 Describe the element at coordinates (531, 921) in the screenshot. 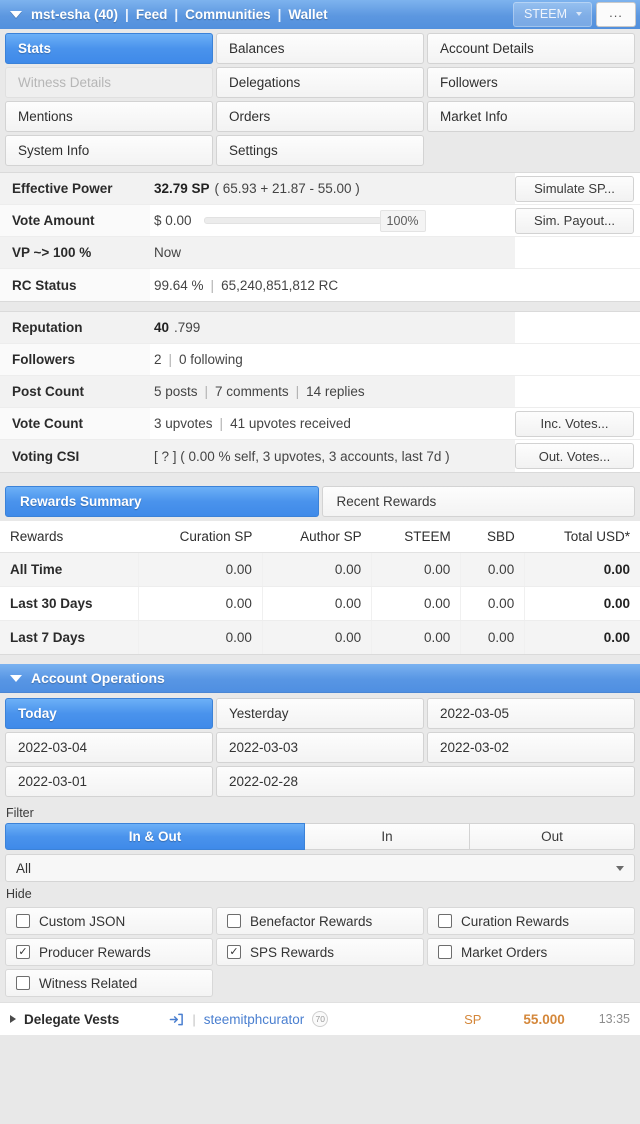

I see `hide-option-curation-rewards: Curation Rewards` at that location.